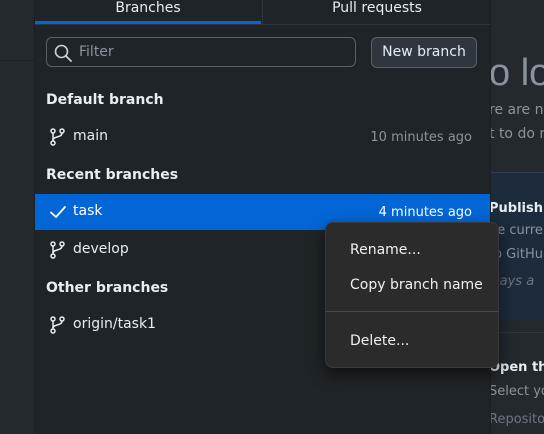 The height and width of the screenshot is (434, 544). I want to click on branch-time: 4 minutes ago, so click(425, 212).